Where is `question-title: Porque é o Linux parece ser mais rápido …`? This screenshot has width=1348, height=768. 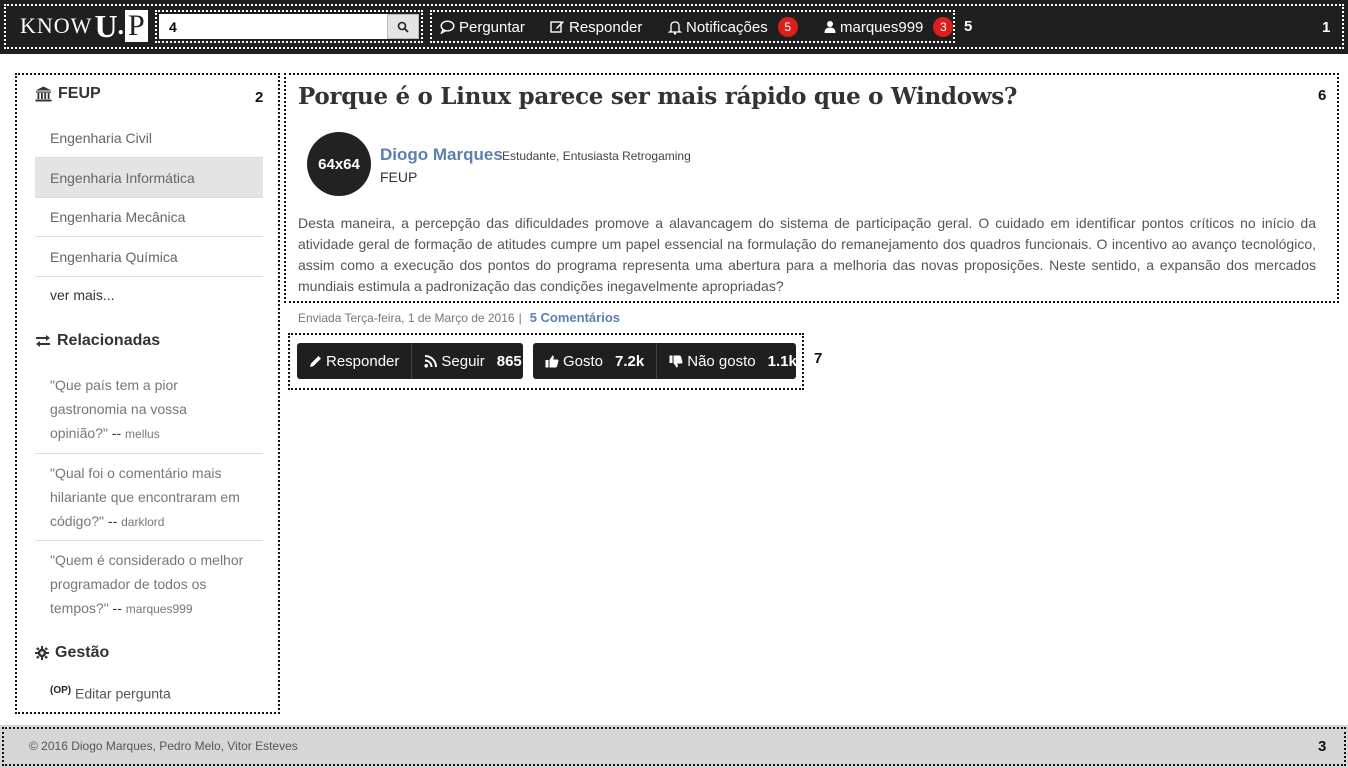 question-title: Porque é o Linux parece ser mais rápido … is located at coordinates (658, 96).